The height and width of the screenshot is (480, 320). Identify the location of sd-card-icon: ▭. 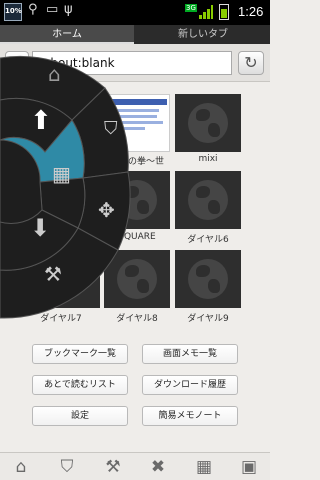
(52, 9).